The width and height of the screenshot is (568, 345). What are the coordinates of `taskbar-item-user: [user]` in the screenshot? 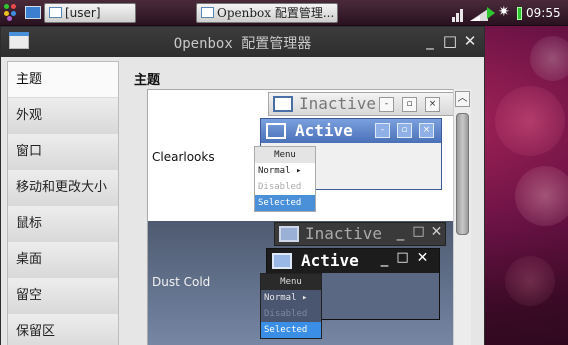 It's located at (90, 13).